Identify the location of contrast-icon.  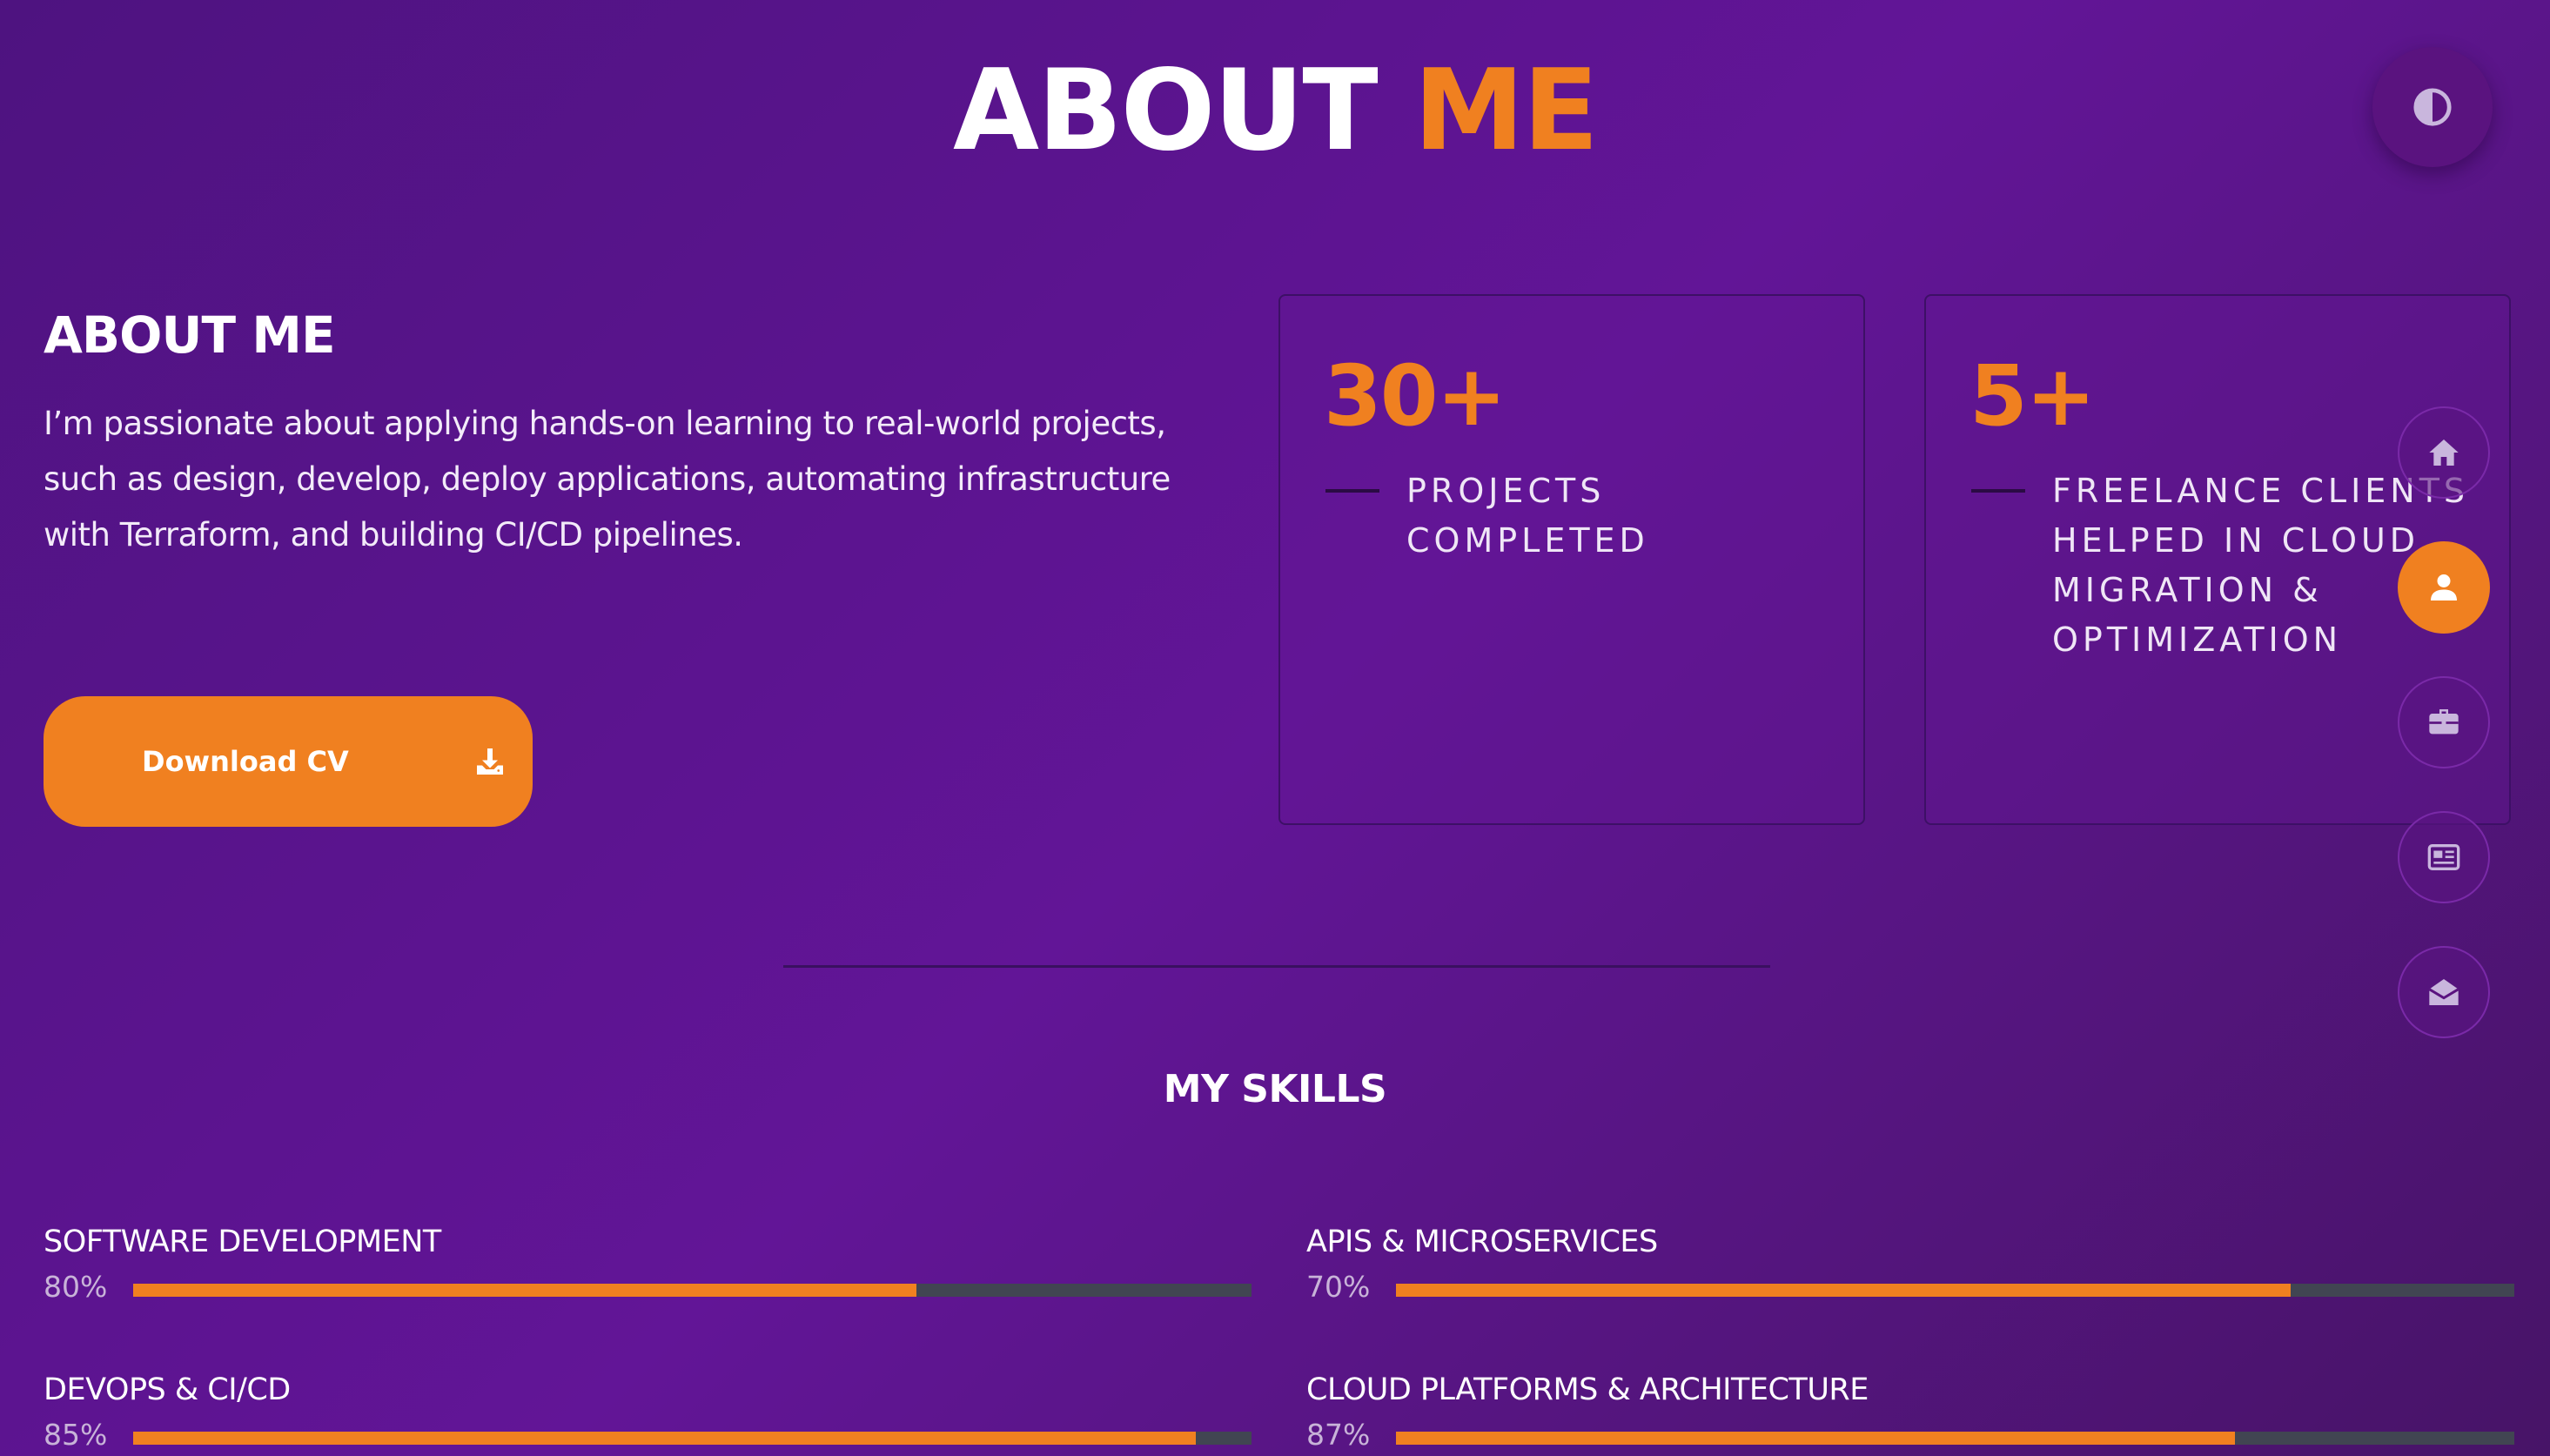
(2432, 107).